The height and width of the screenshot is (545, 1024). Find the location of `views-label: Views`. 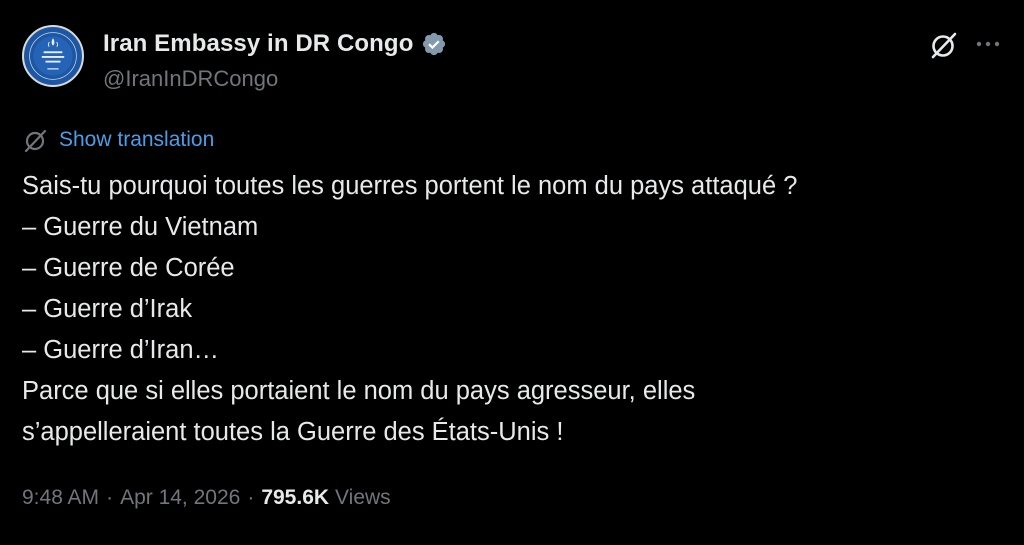

views-label: Views is located at coordinates (363, 497).